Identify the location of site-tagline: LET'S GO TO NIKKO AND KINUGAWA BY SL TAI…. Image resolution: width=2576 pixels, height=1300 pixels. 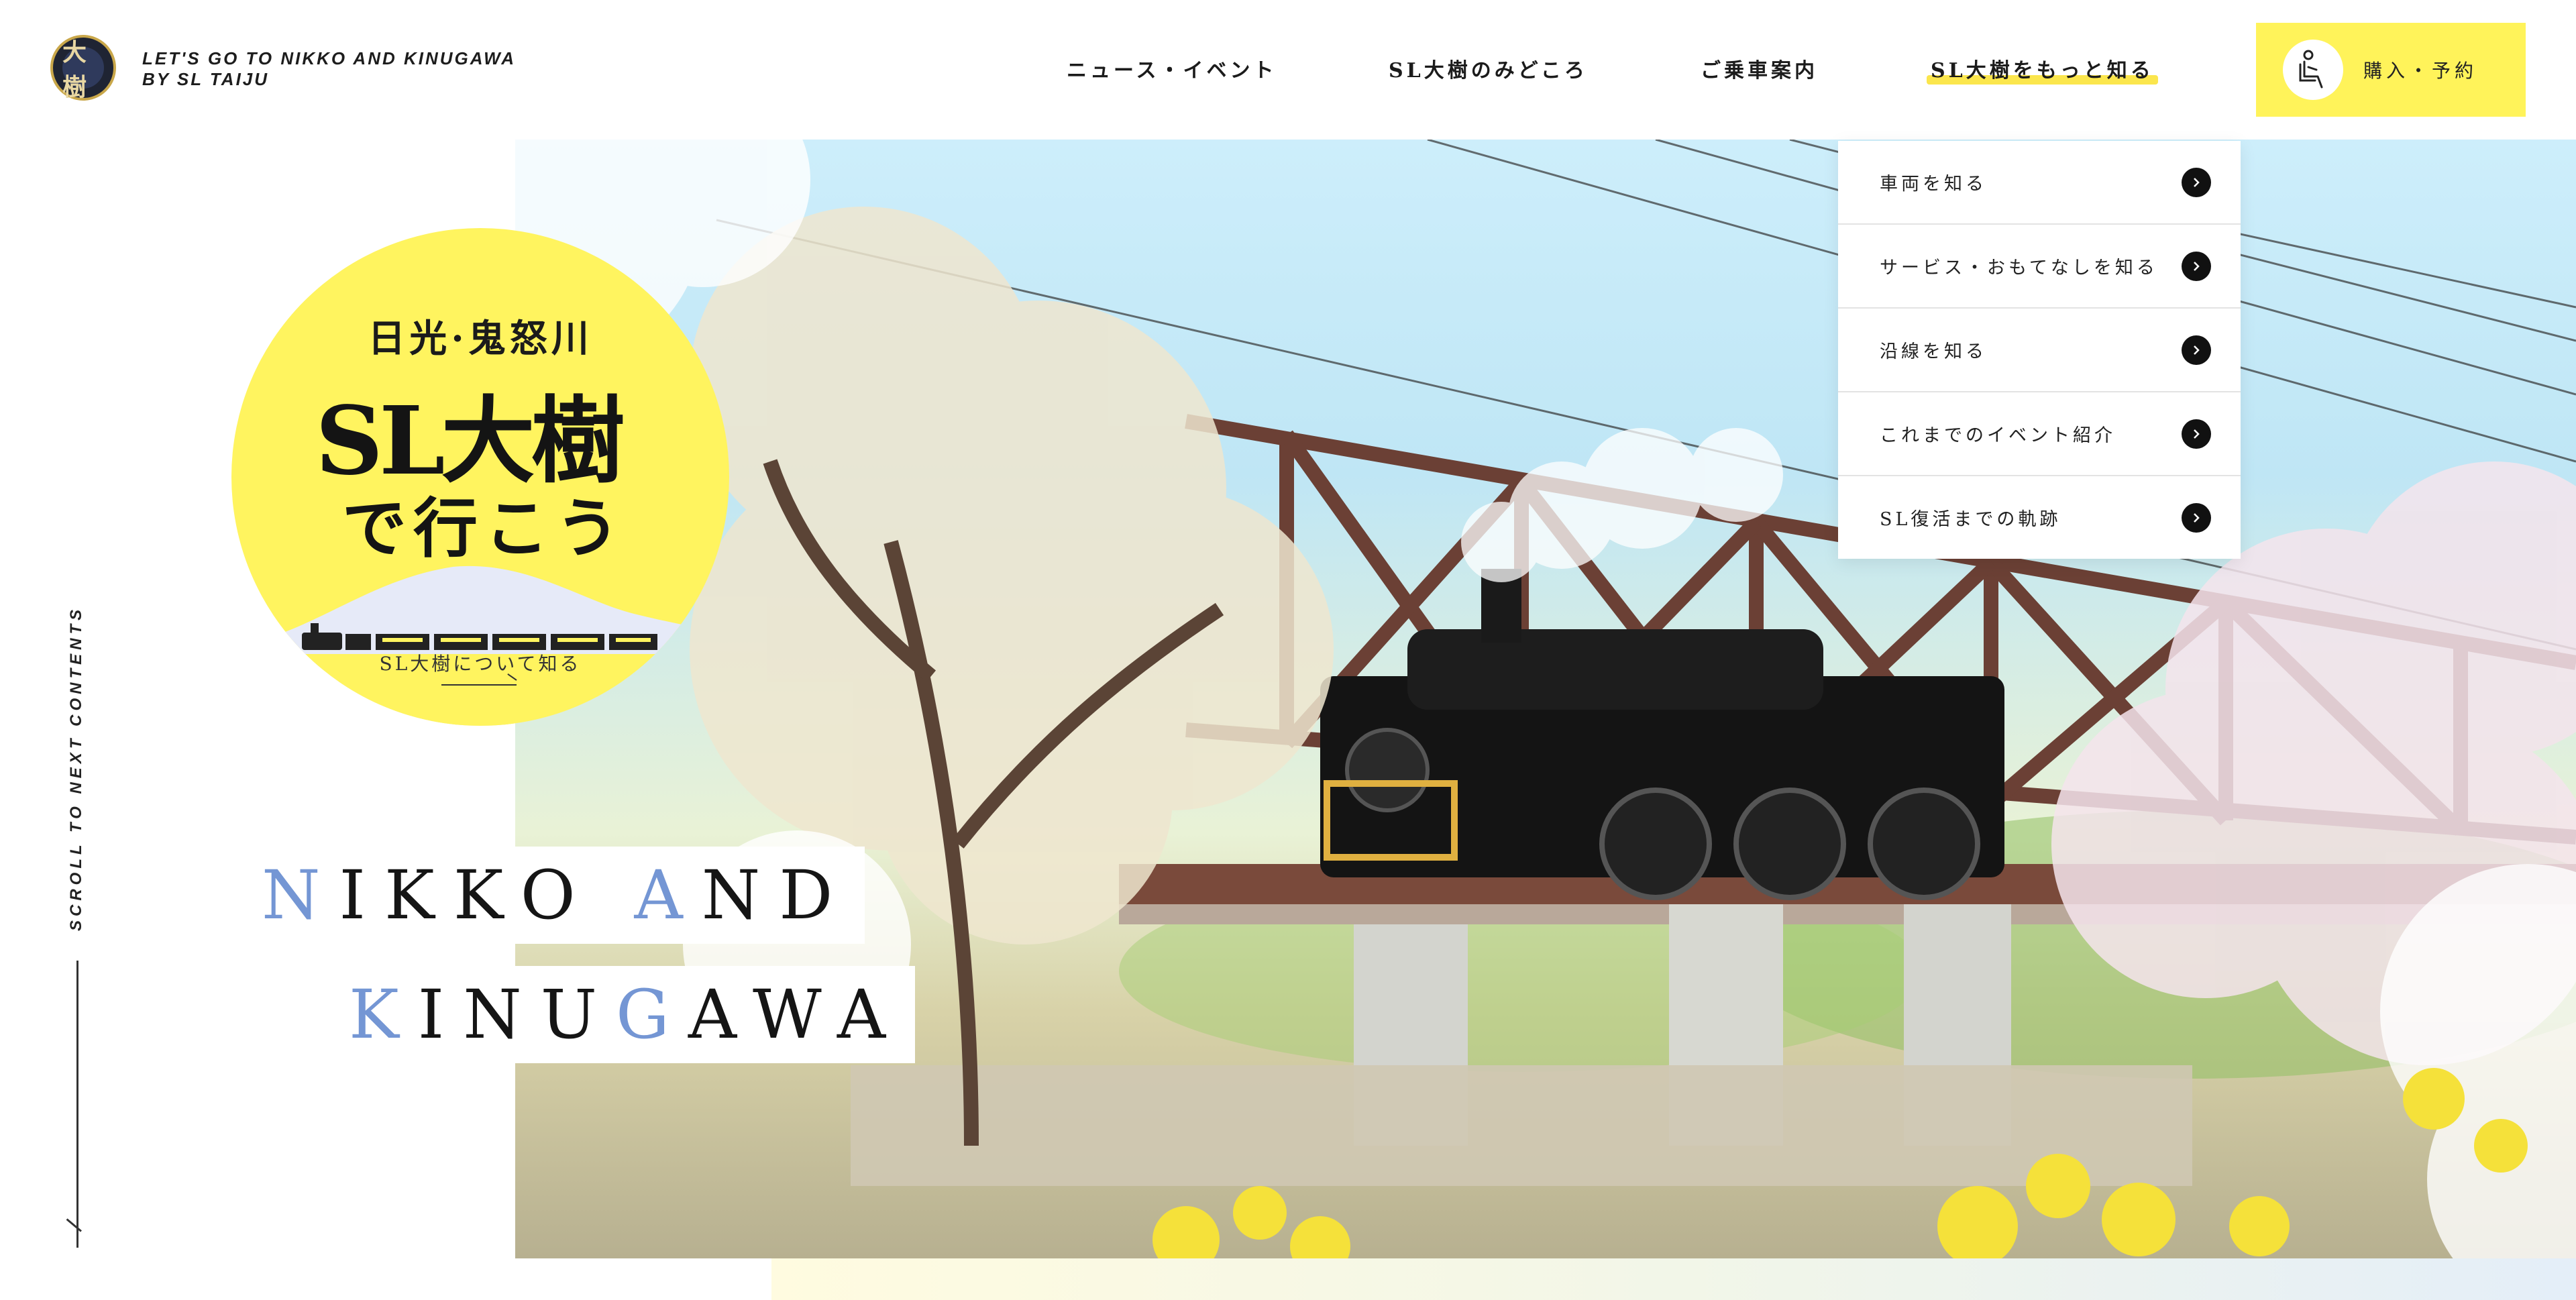
(329, 69).